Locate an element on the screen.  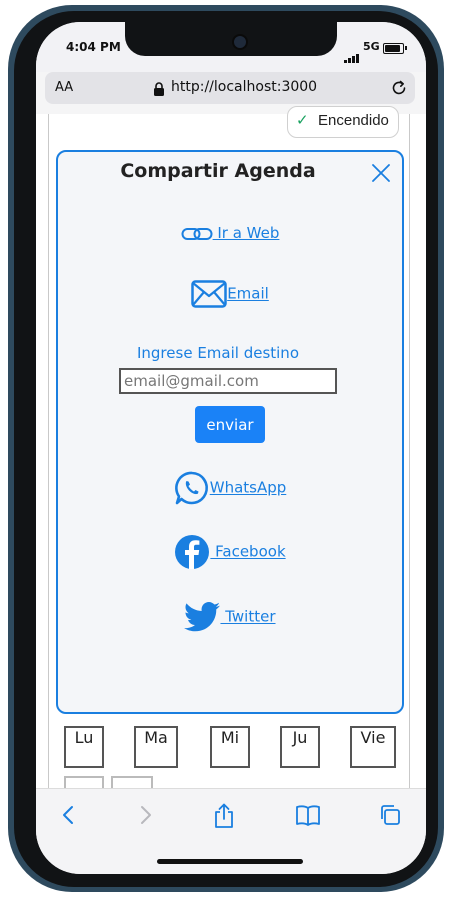
forward-icon is located at coordinates (146, 815).